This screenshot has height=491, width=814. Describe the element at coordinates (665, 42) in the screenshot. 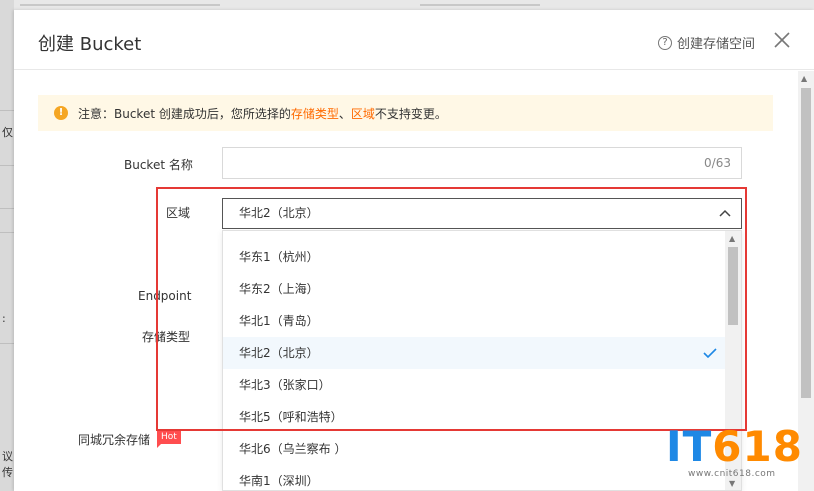

I see `question-icon: ?` at that location.